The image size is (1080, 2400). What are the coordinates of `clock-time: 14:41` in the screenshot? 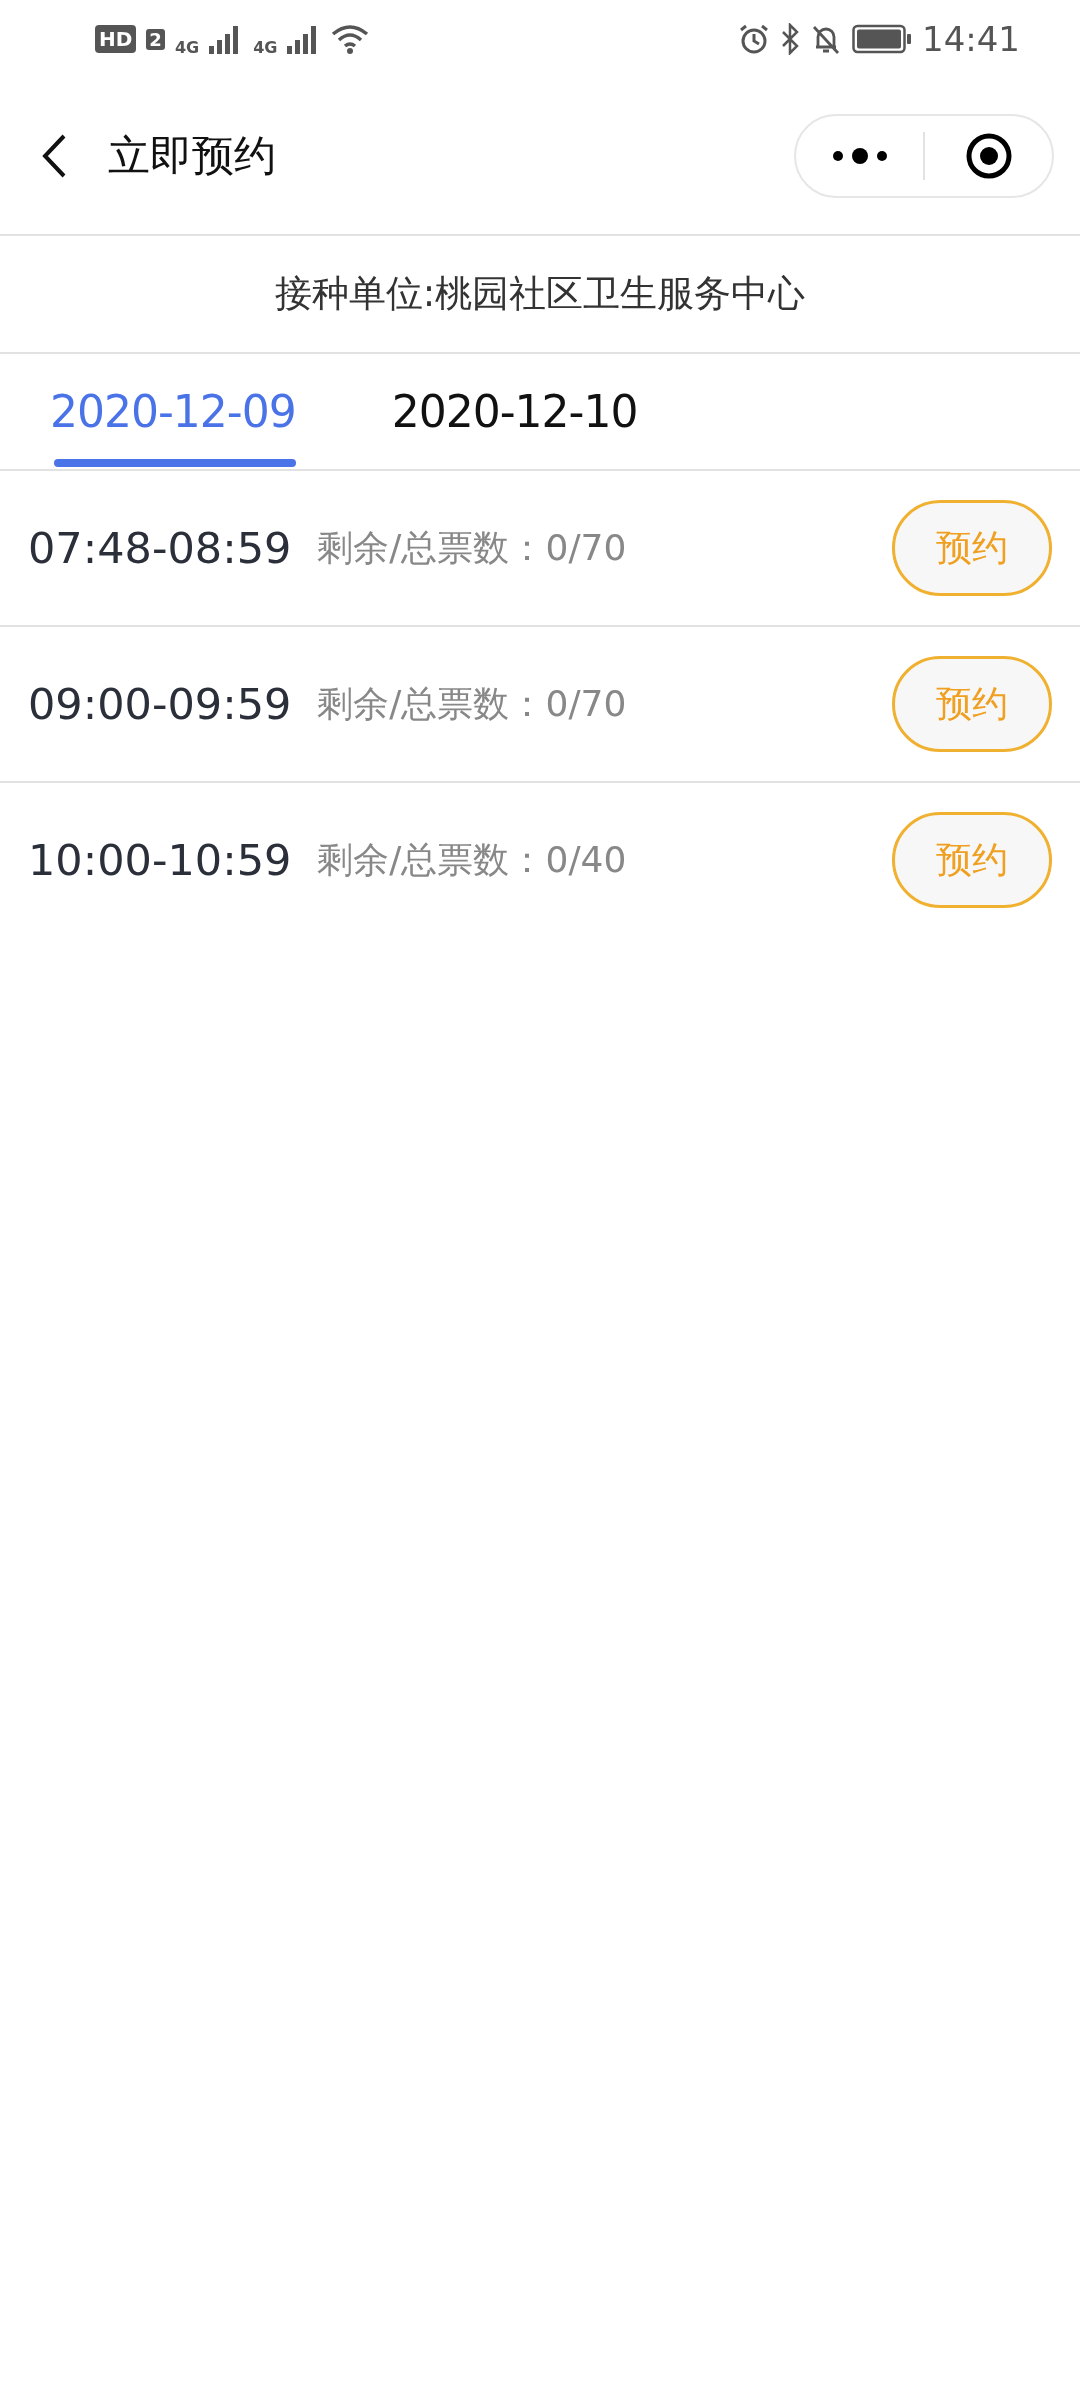 It's located at (971, 39).